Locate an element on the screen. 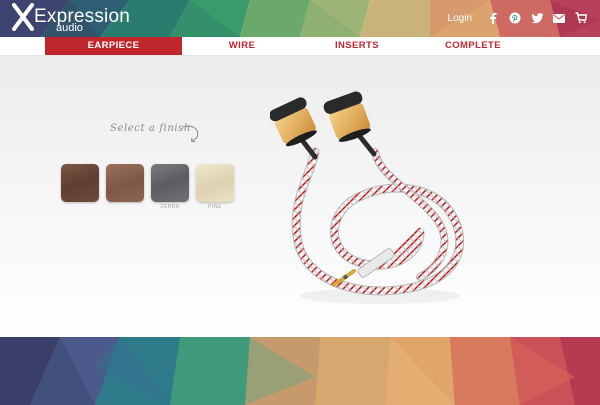 This screenshot has height=405, width=600. swatch-label-zebra: ZEBRA is located at coordinates (170, 207).